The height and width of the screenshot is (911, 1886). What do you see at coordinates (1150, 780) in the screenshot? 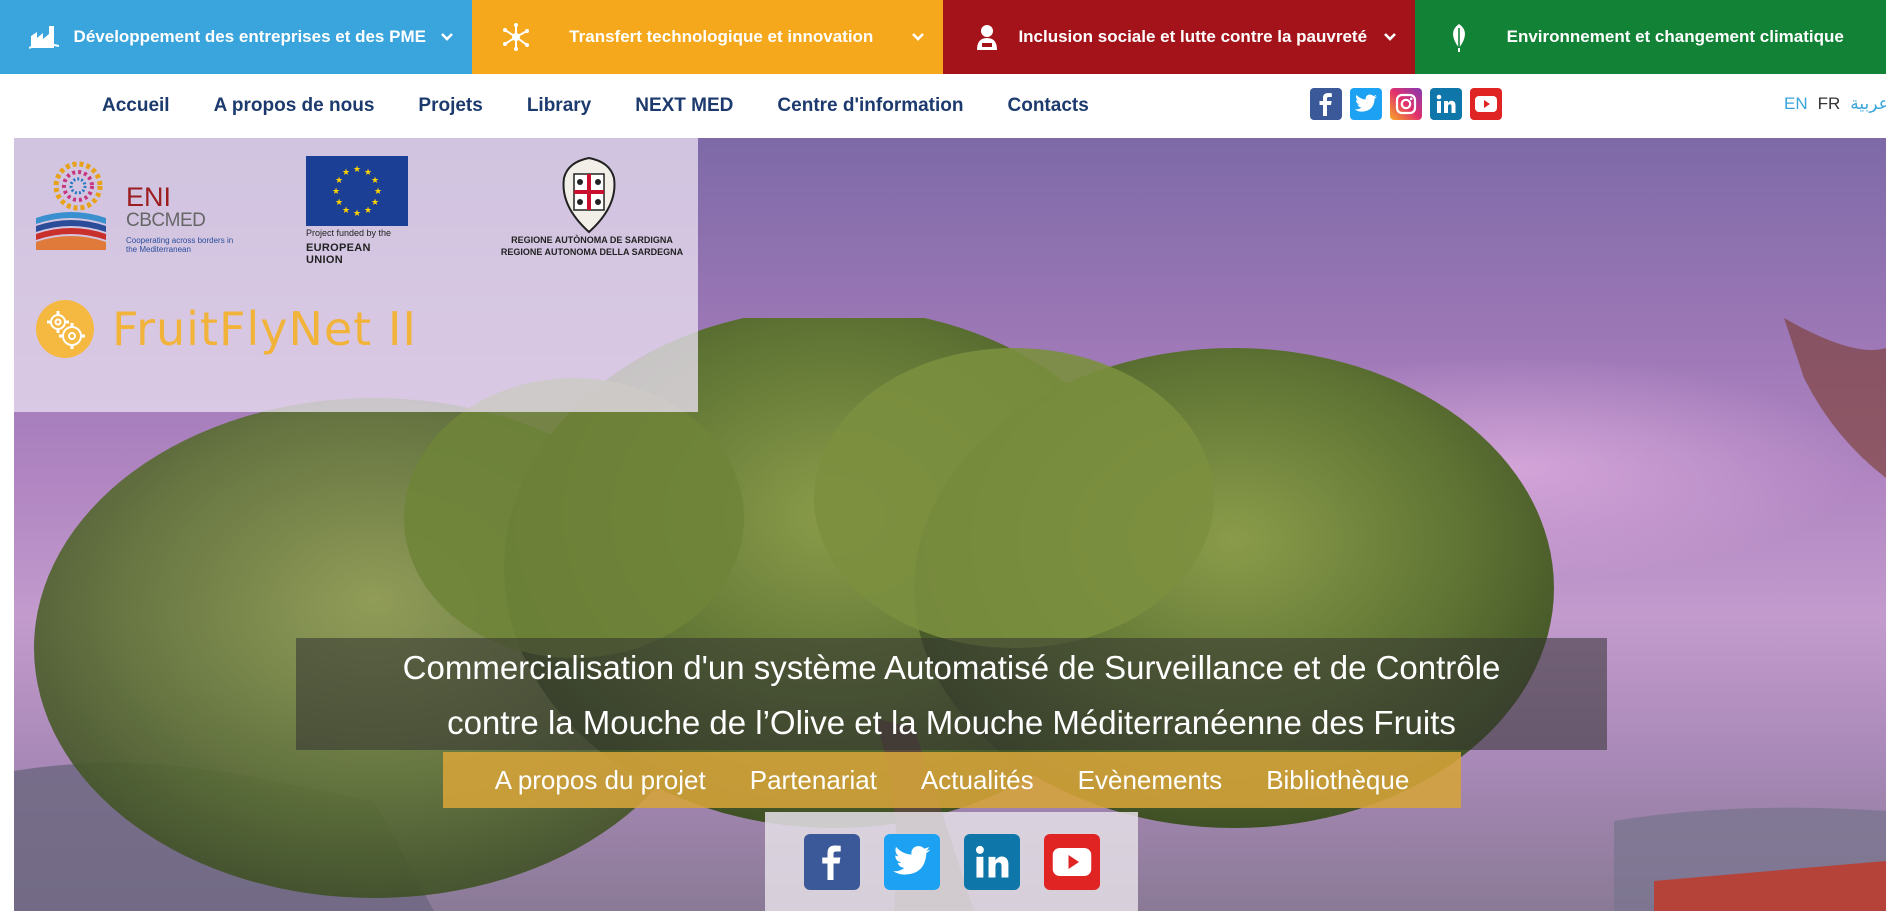
I see `project-menu-events: Evènements` at bounding box center [1150, 780].